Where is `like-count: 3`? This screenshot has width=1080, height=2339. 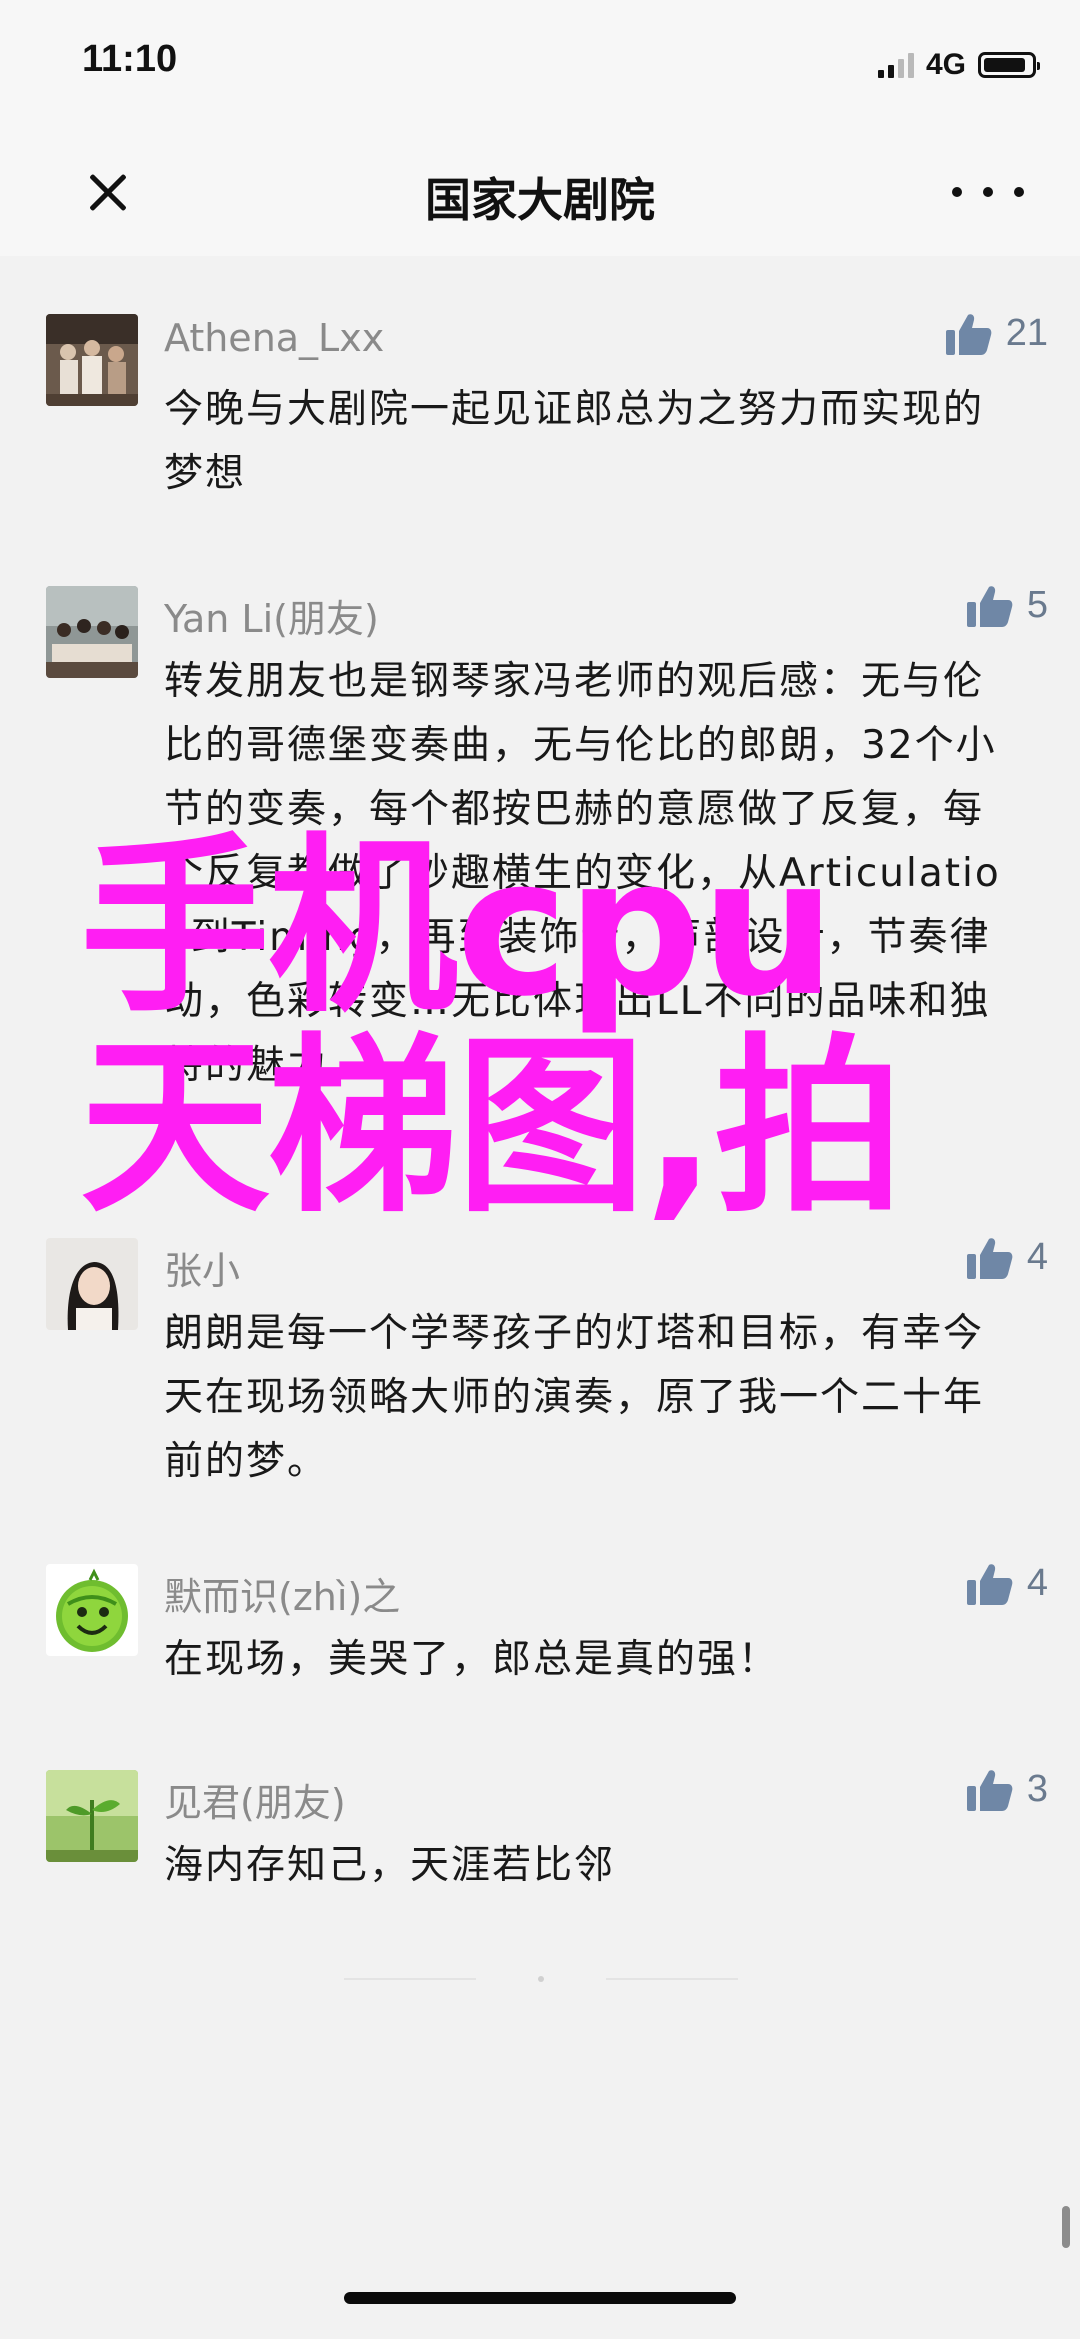
like-count: 3 is located at coordinates (1037, 1789).